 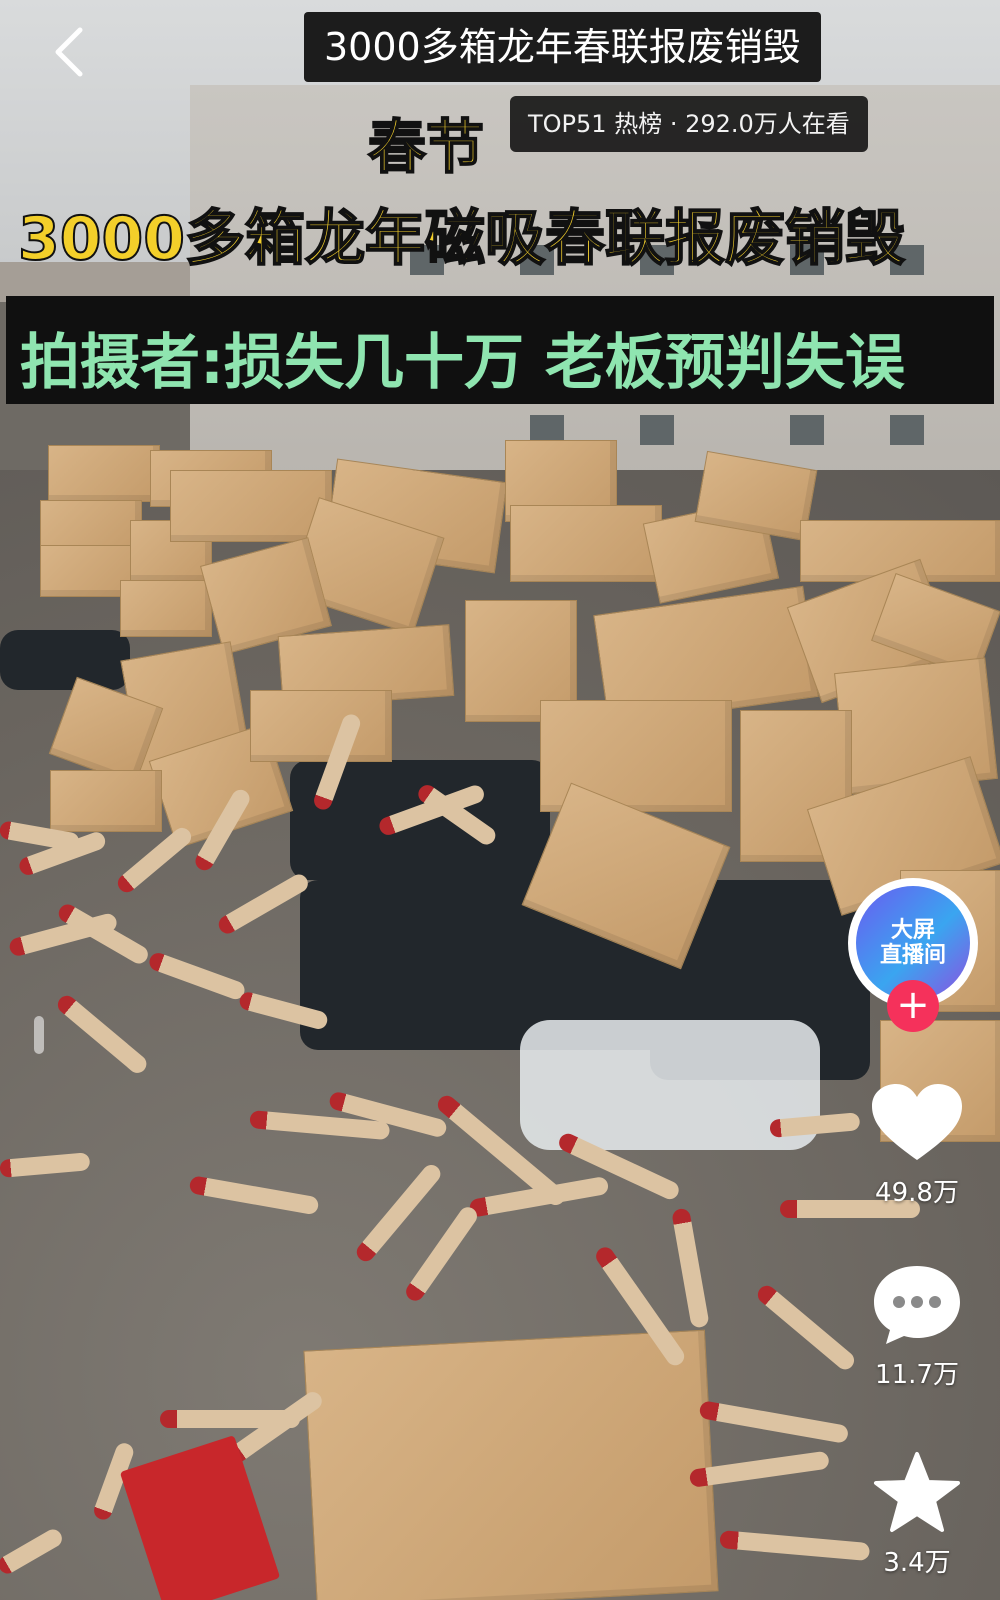 I want to click on caption-line-2: 3000多箱龙年磁吸春联报废销毁, so click(x=461, y=239).